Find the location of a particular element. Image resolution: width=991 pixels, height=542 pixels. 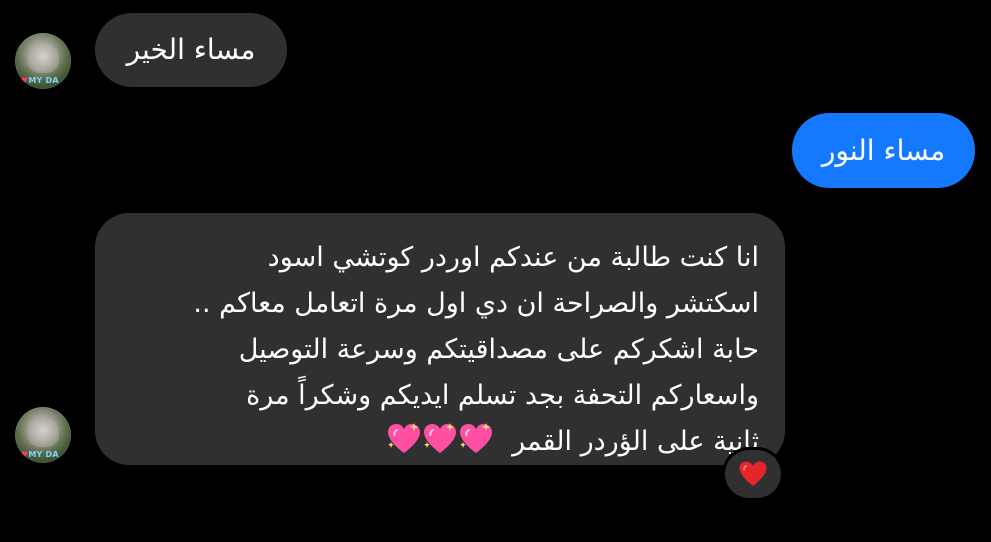

message-text: مساء النور is located at coordinates (883, 150).